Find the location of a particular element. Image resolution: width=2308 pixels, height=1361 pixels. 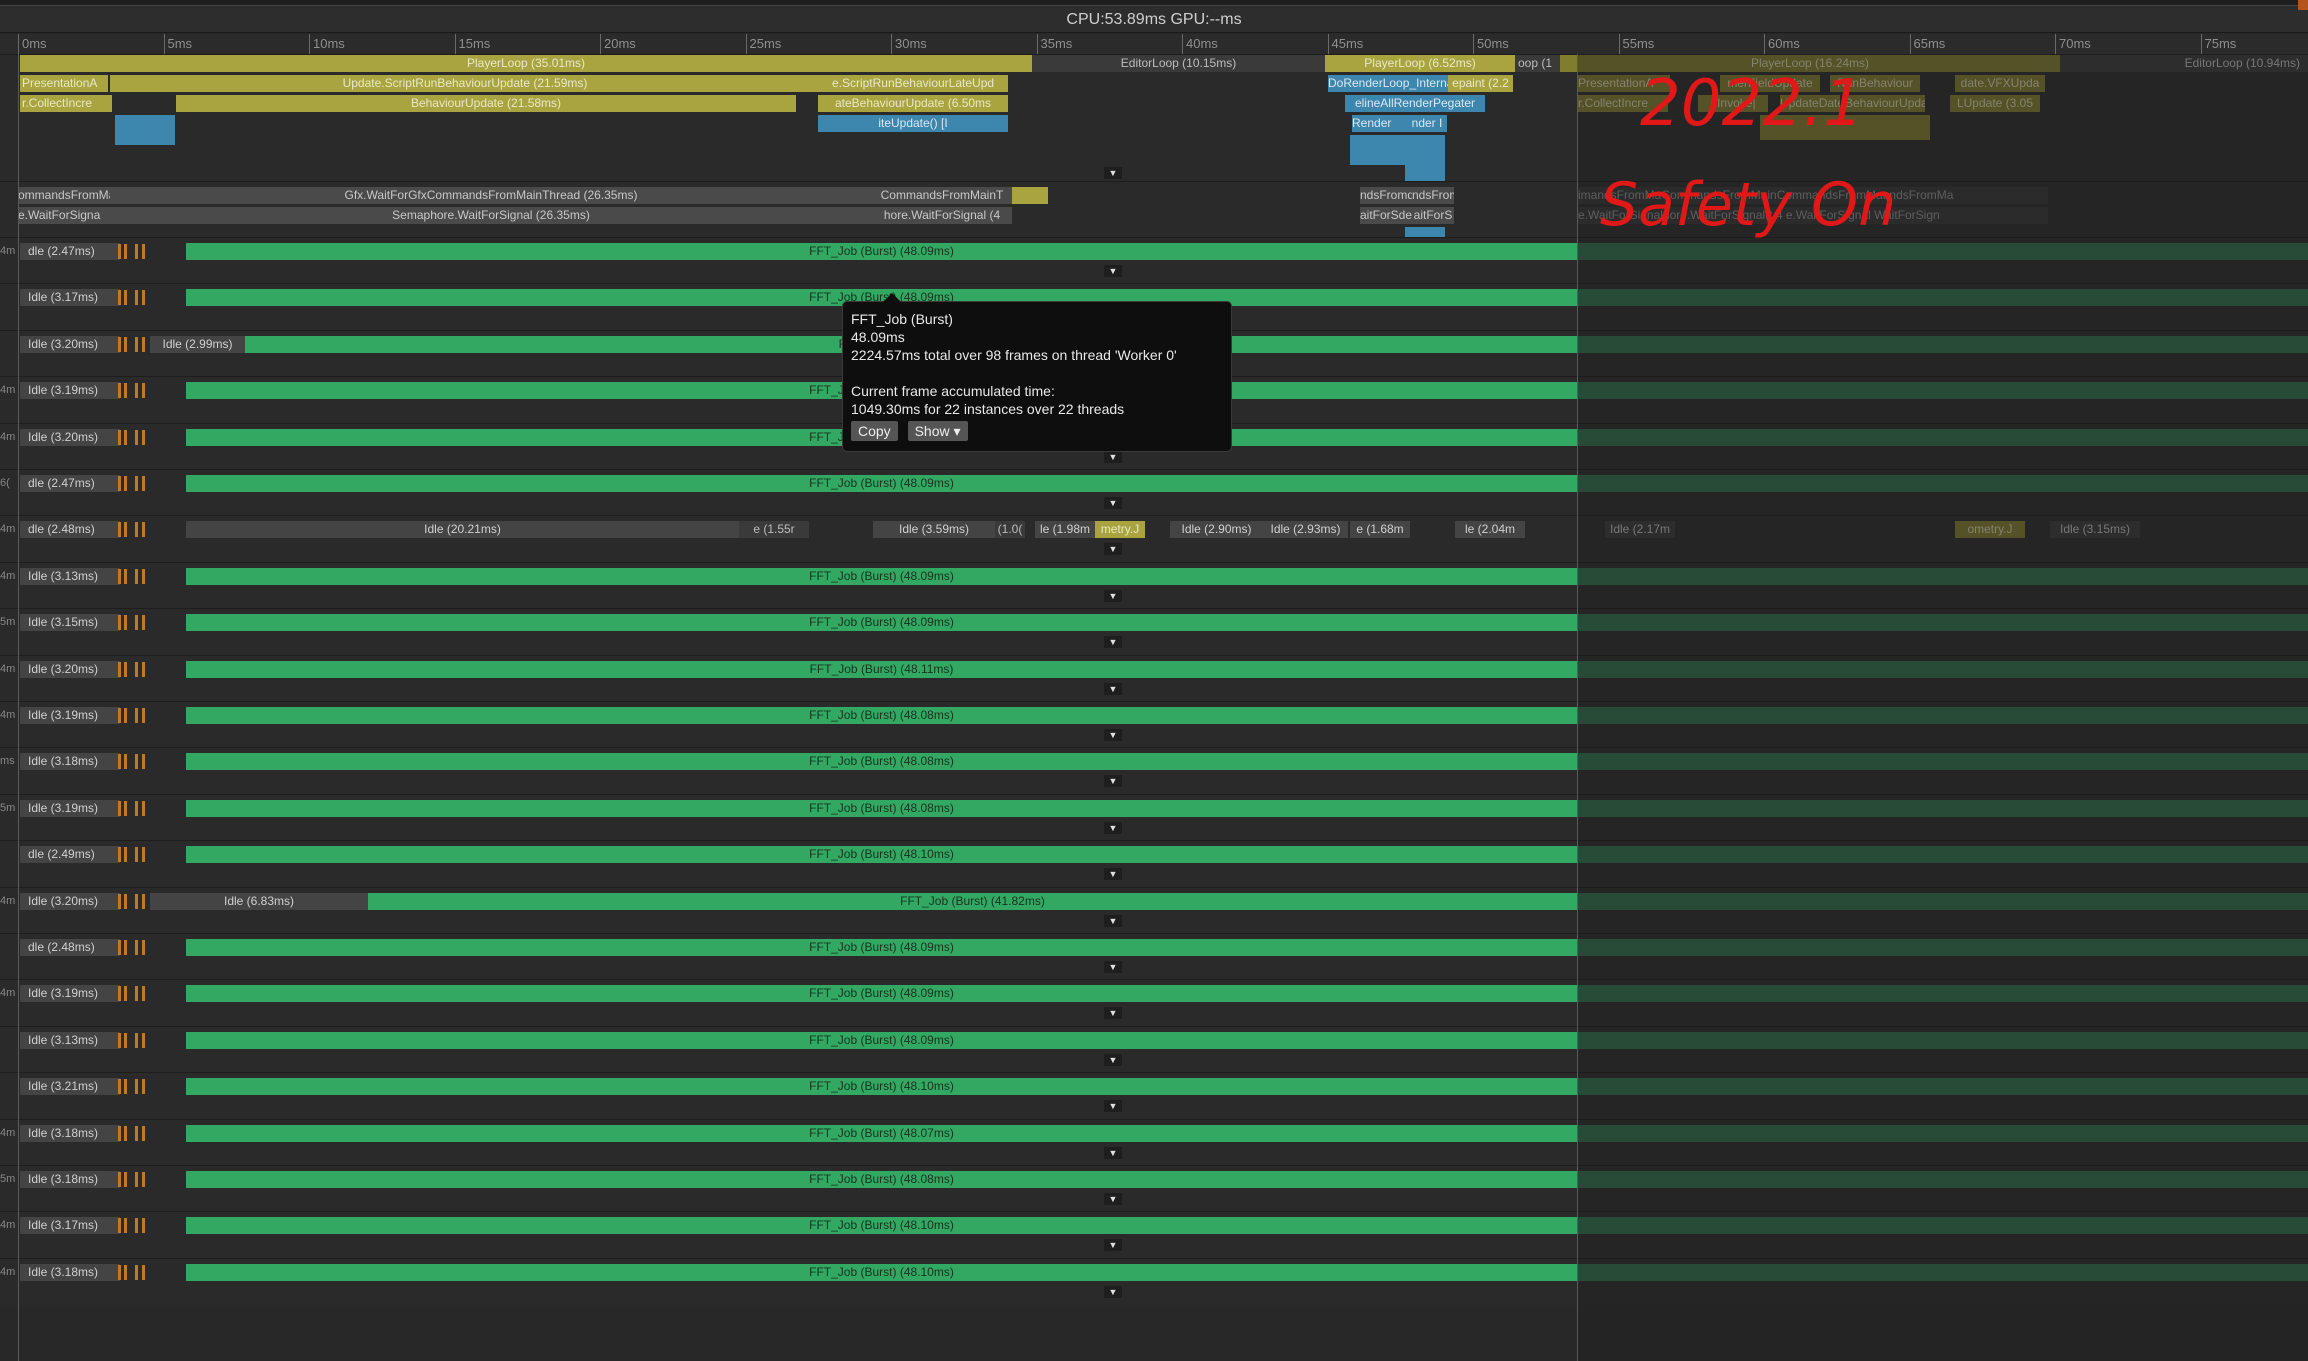

editor-loop-bar: EditorLoop (10.15ms) is located at coordinates (1178, 63).